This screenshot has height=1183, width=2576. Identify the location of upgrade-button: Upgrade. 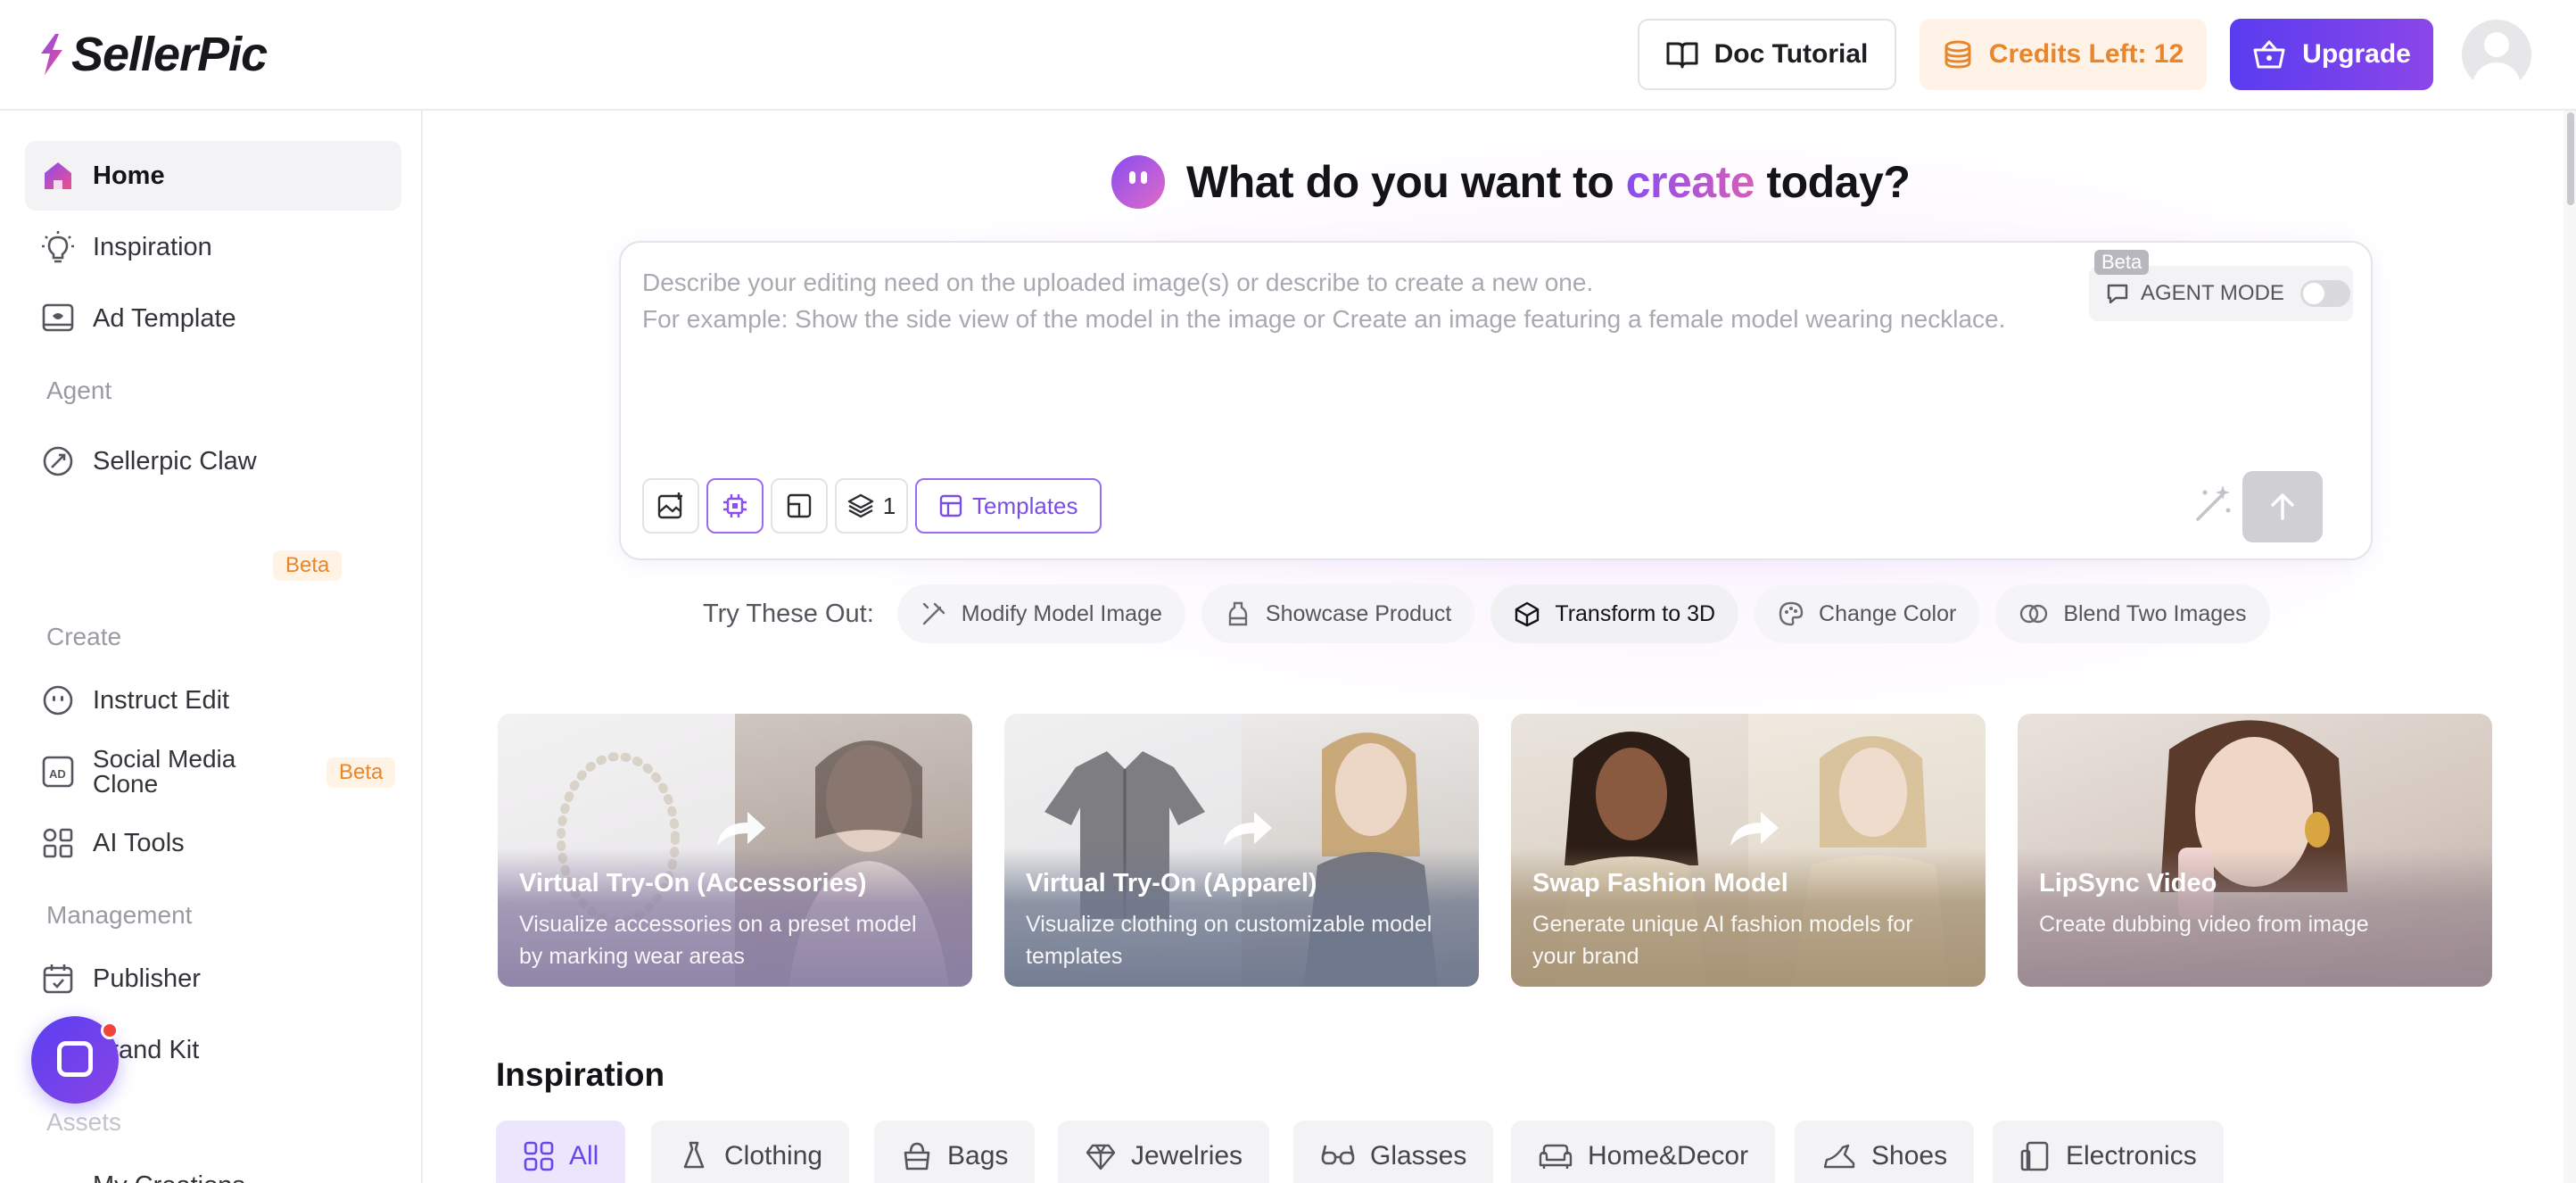
(2331, 54).